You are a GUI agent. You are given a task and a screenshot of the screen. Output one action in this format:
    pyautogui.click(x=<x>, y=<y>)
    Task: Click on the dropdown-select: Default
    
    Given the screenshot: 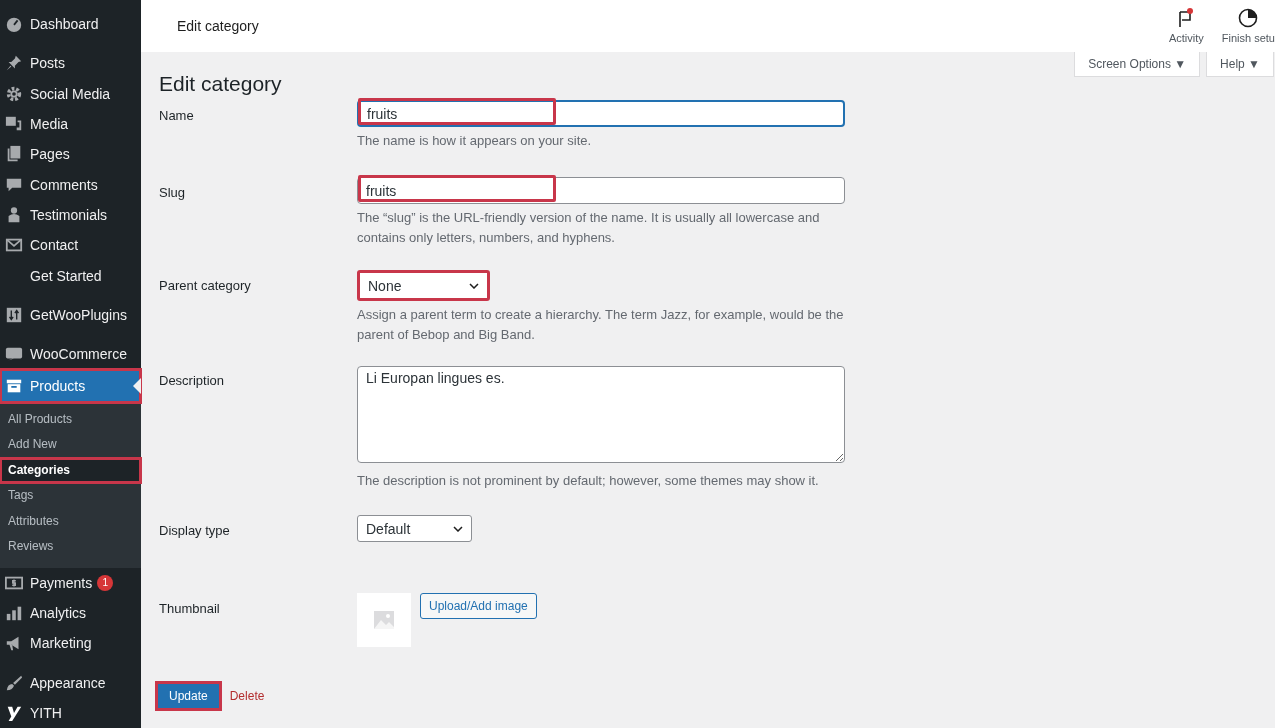 What is the action you would take?
    pyautogui.click(x=414, y=528)
    